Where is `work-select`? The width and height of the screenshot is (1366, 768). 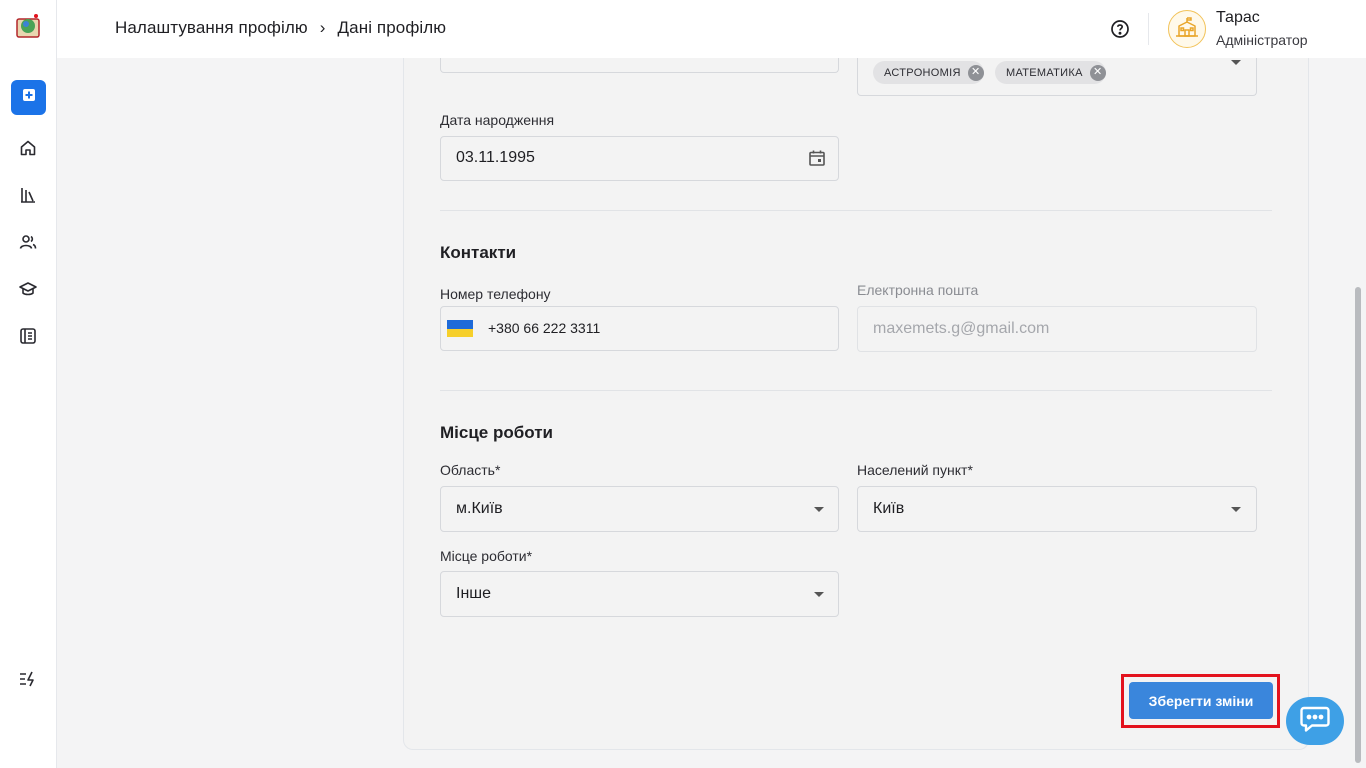
work-select is located at coordinates (639, 594).